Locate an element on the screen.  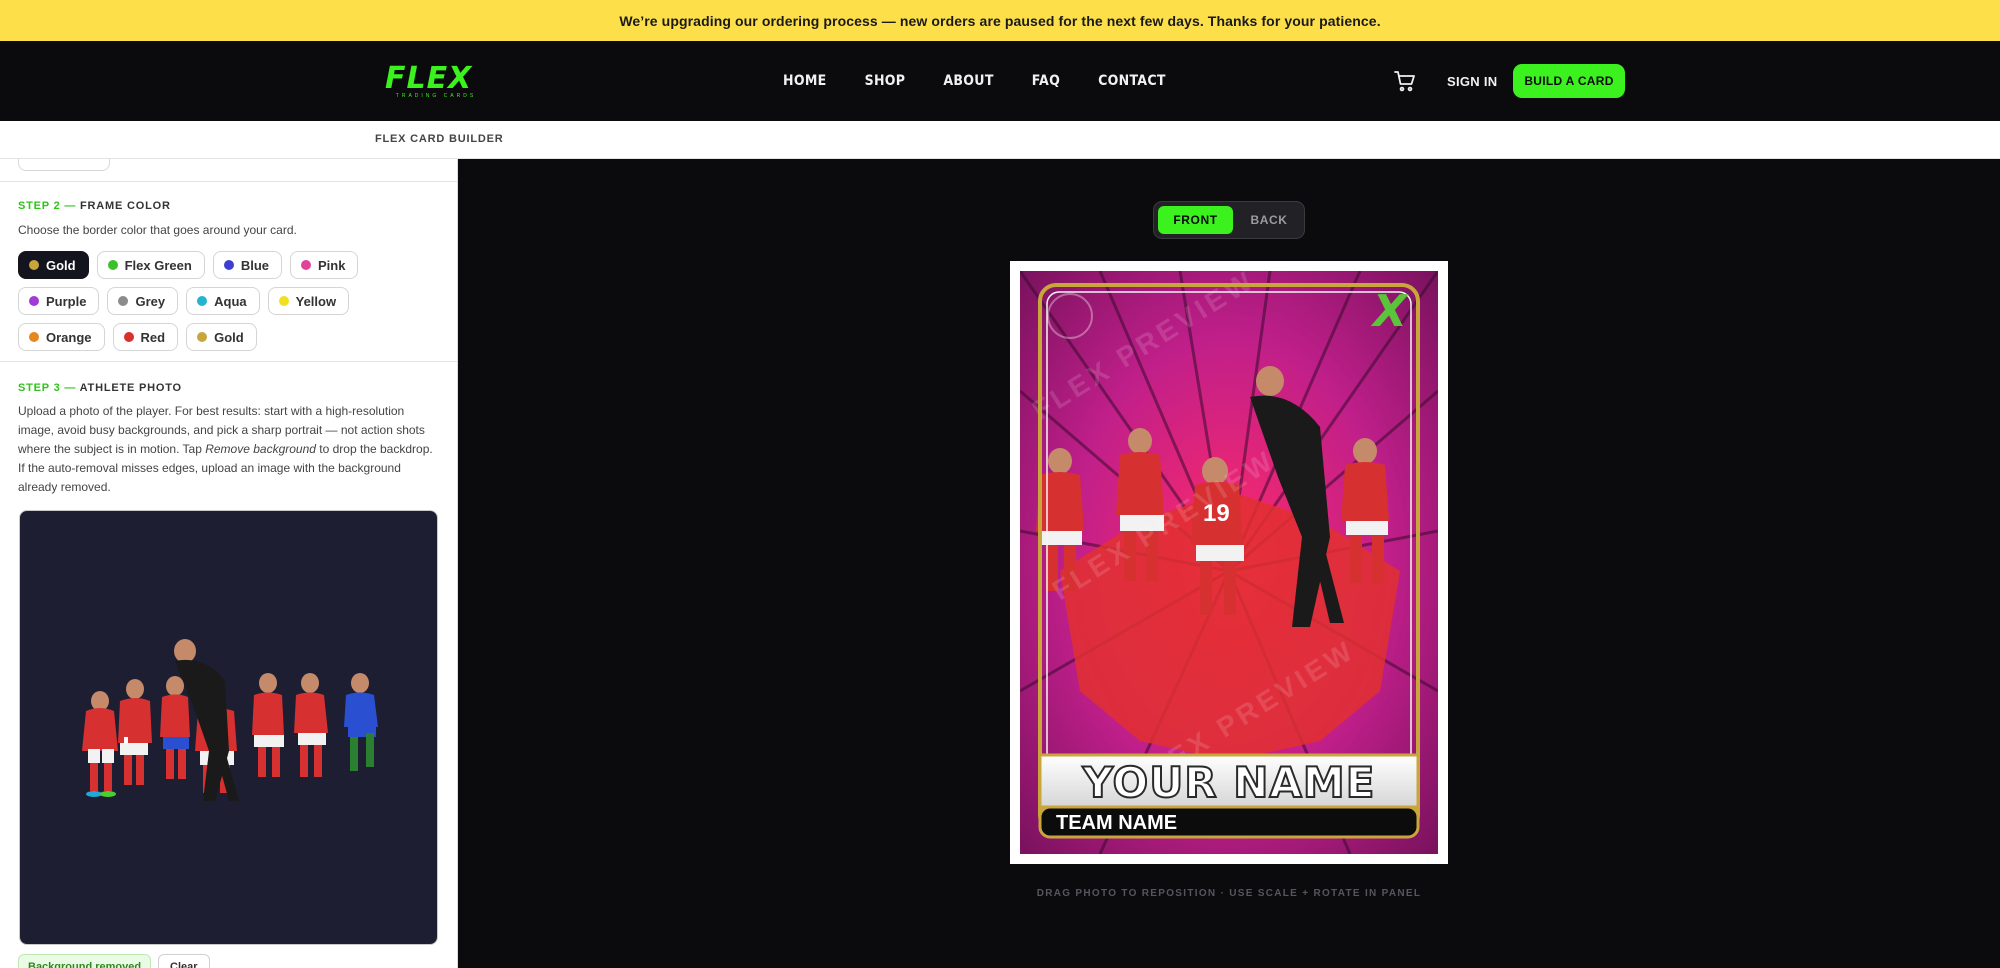
color-label: Grey is located at coordinates (150, 301).